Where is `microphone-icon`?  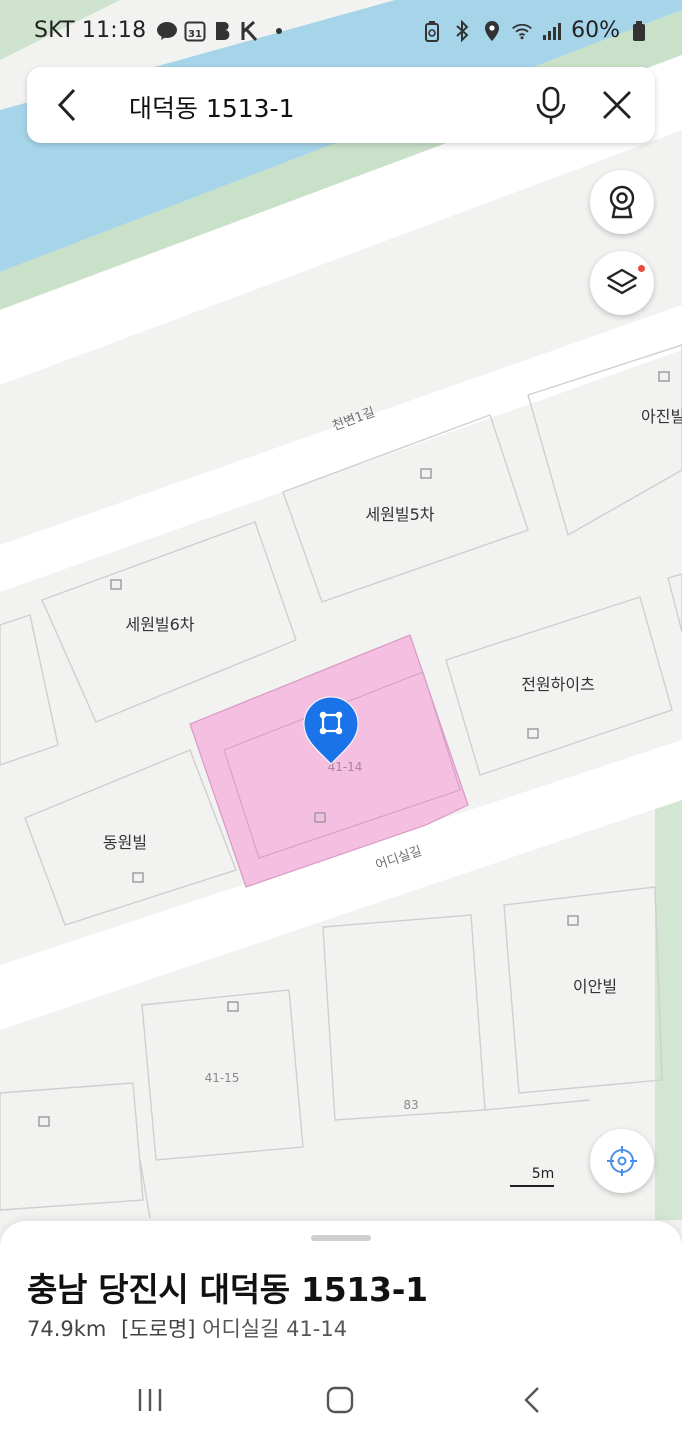 microphone-icon is located at coordinates (551, 105).